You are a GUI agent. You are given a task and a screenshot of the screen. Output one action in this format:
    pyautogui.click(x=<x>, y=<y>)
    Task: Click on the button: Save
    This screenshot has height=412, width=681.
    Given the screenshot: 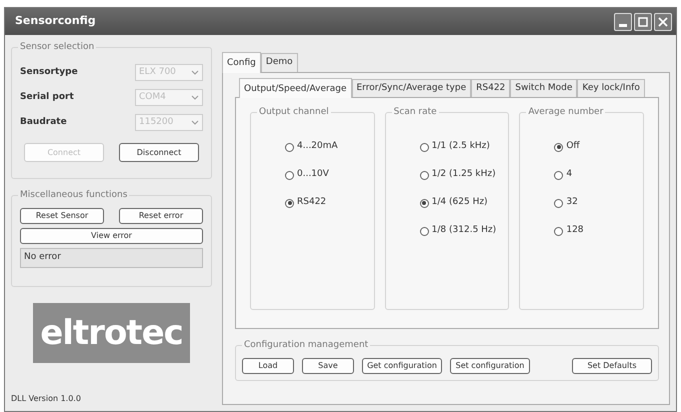 What is the action you would take?
    pyautogui.click(x=328, y=366)
    